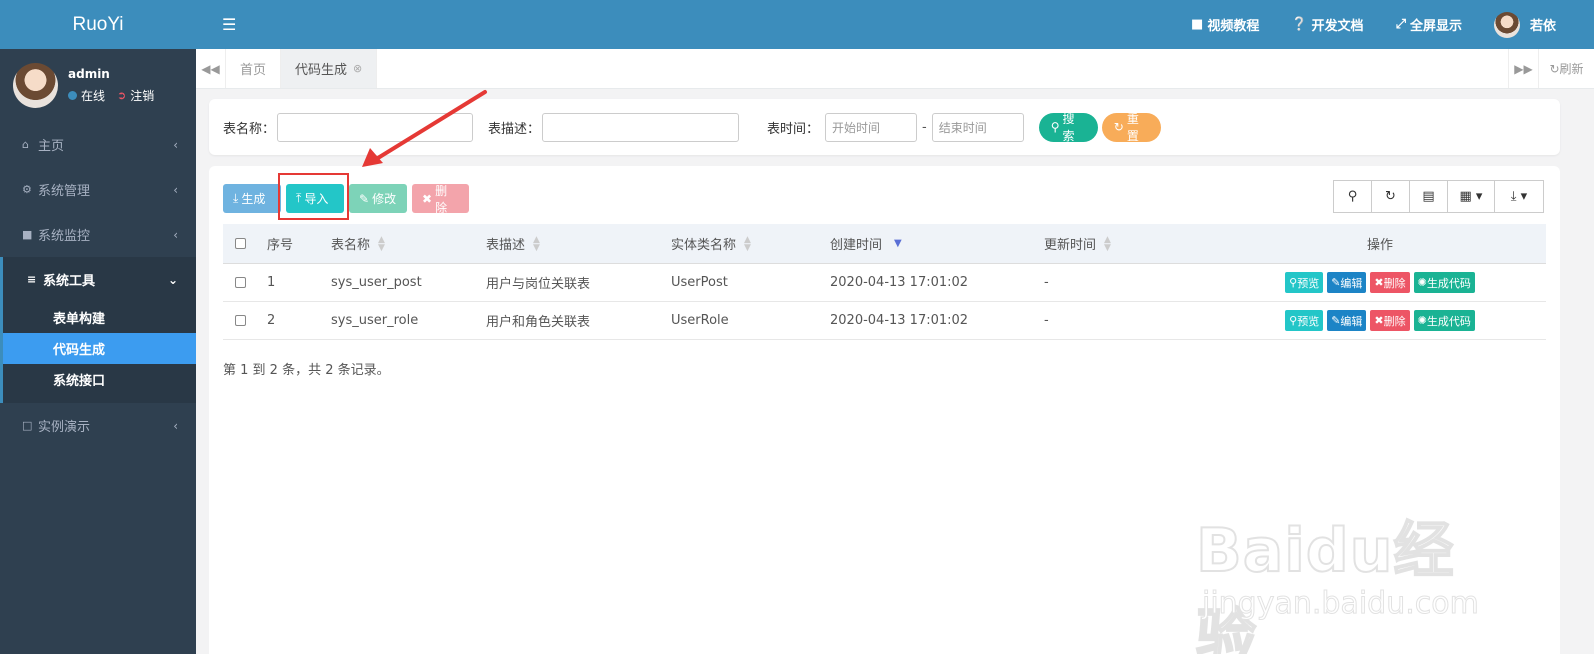 This screenshot has width=1594, height=654. What do you see at coordinates (1448, 321) in the screenshot?
I see `gen-code-label: 生成代码` at bounding box center [1448, 321].